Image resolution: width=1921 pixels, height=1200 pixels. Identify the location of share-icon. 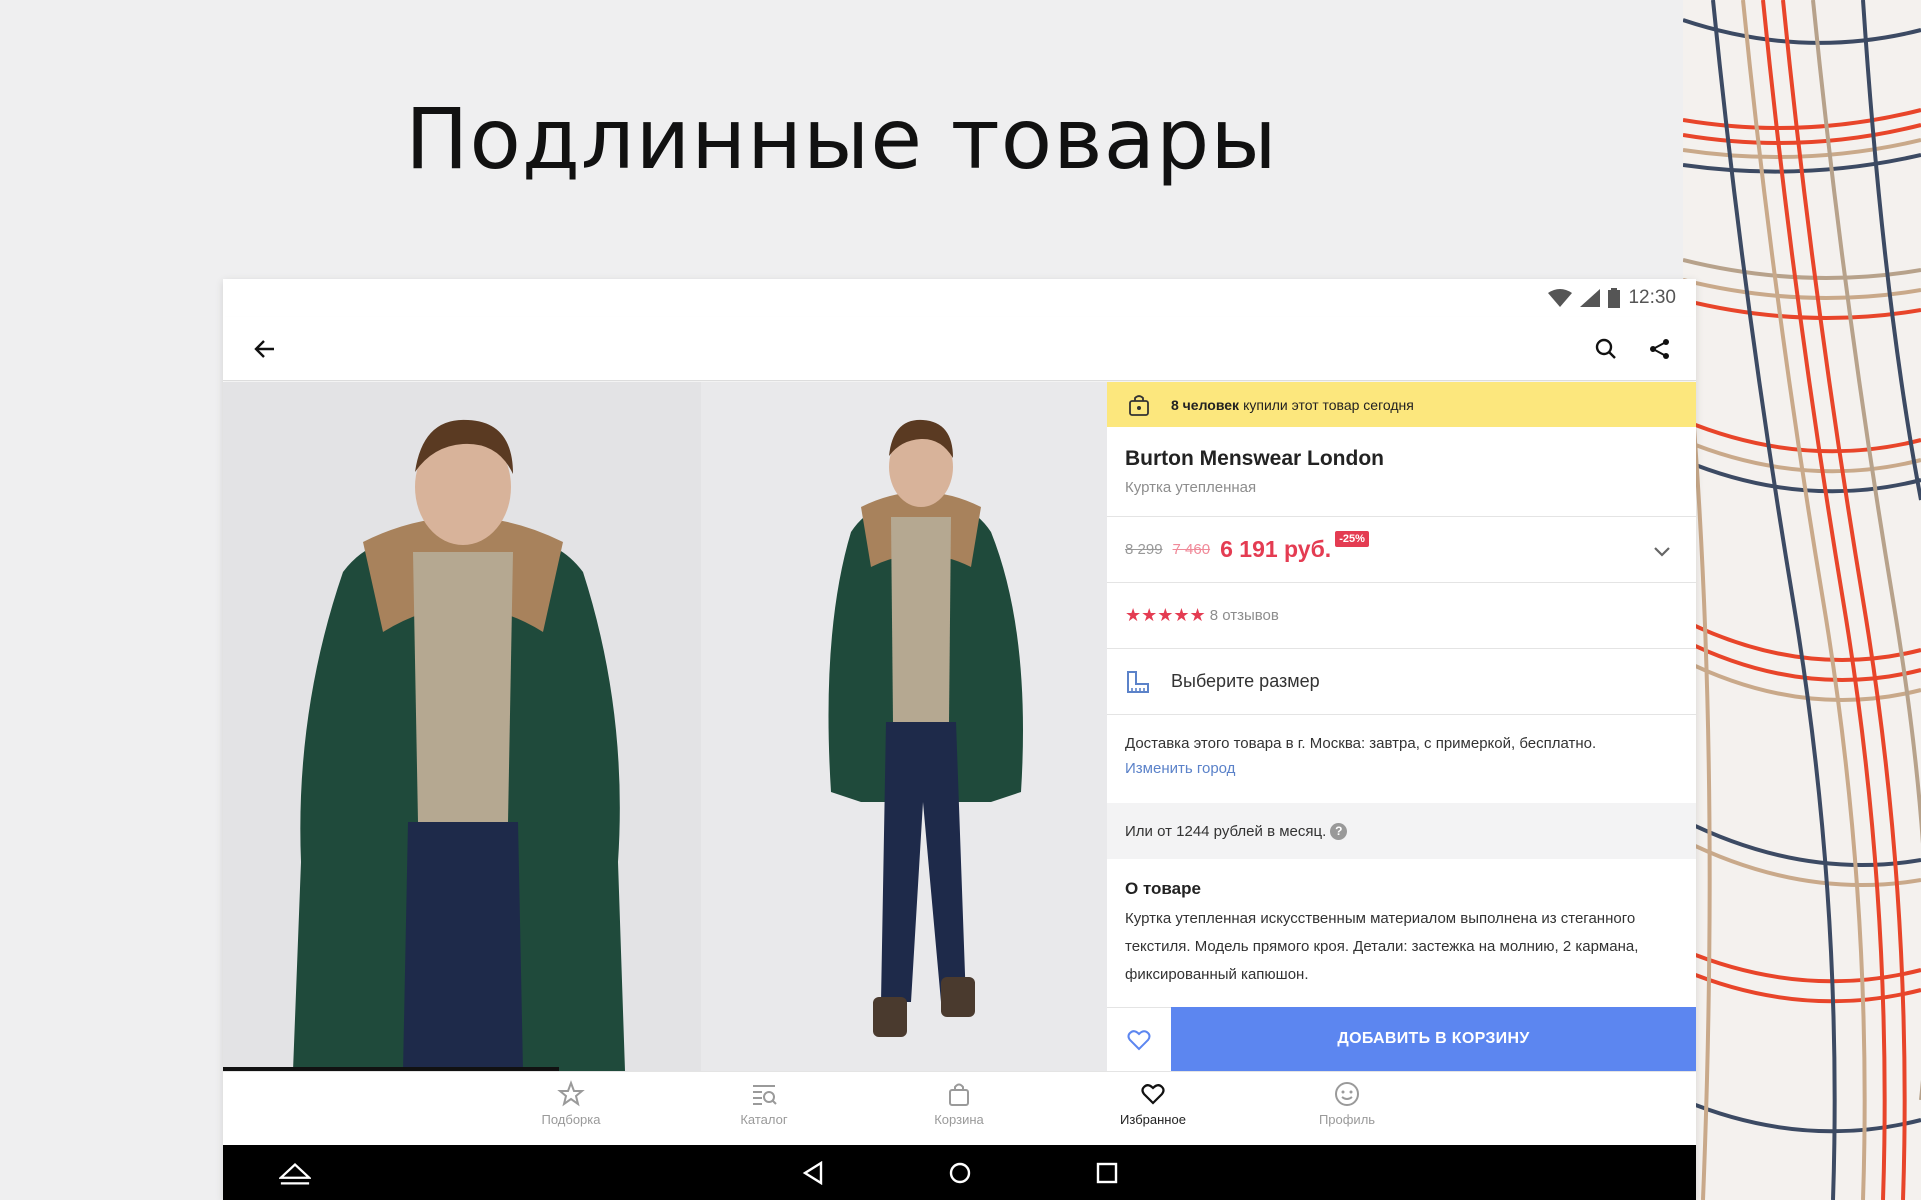
(1659, 349).